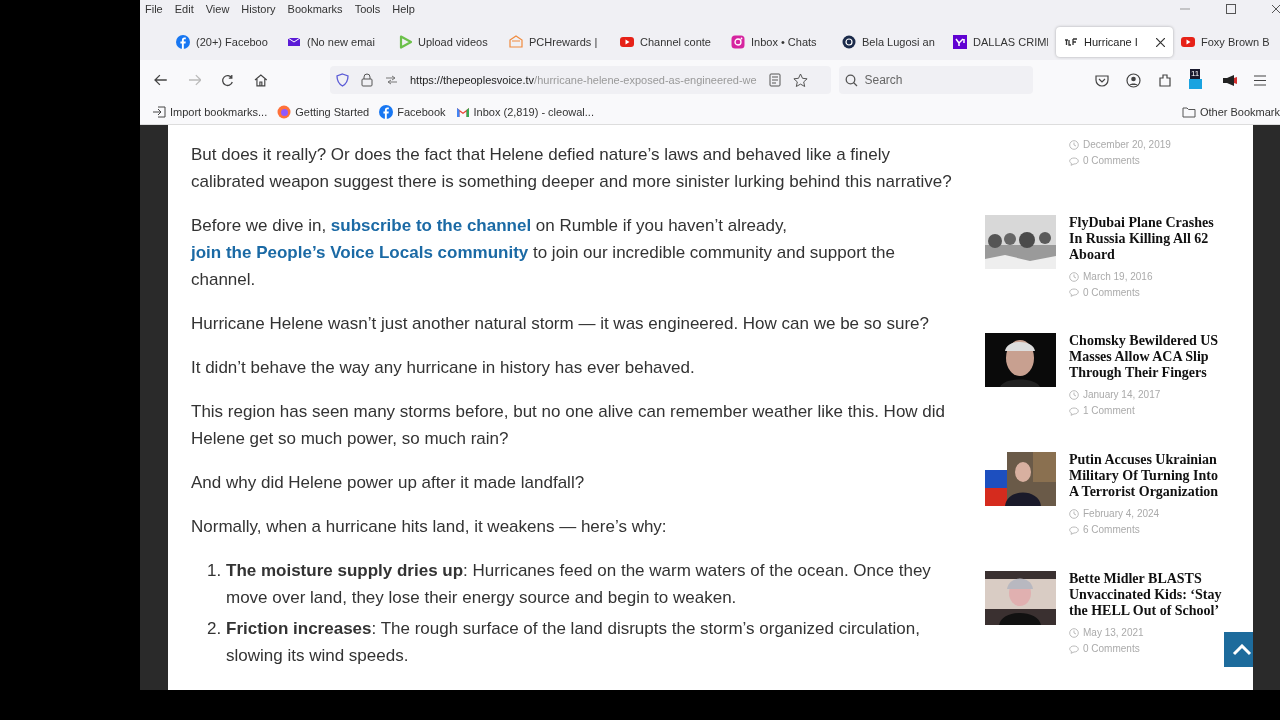  What do you see at coordinates (391, 80) in the screenshot?
I see `permissions-icon` at bounding box center [391, 80].